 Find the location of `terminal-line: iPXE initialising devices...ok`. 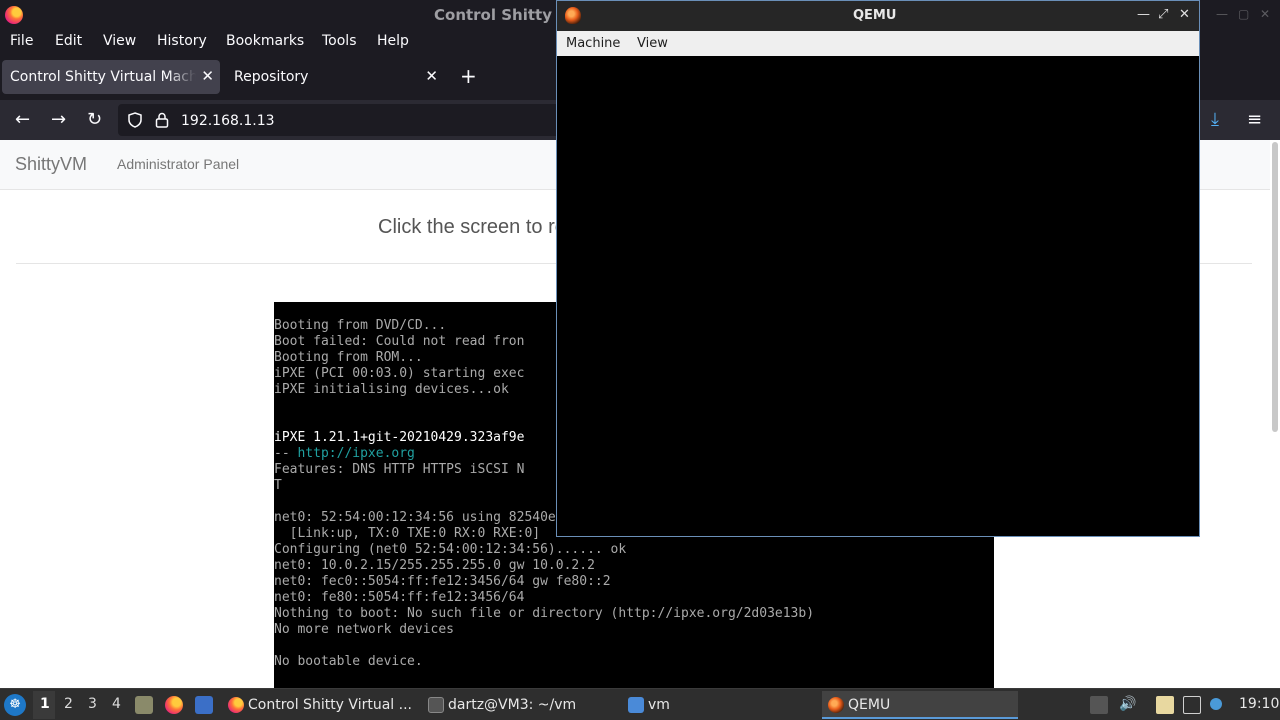

terminal-line: iPXE initialising devices...ok is located at coordinates (391, 390).